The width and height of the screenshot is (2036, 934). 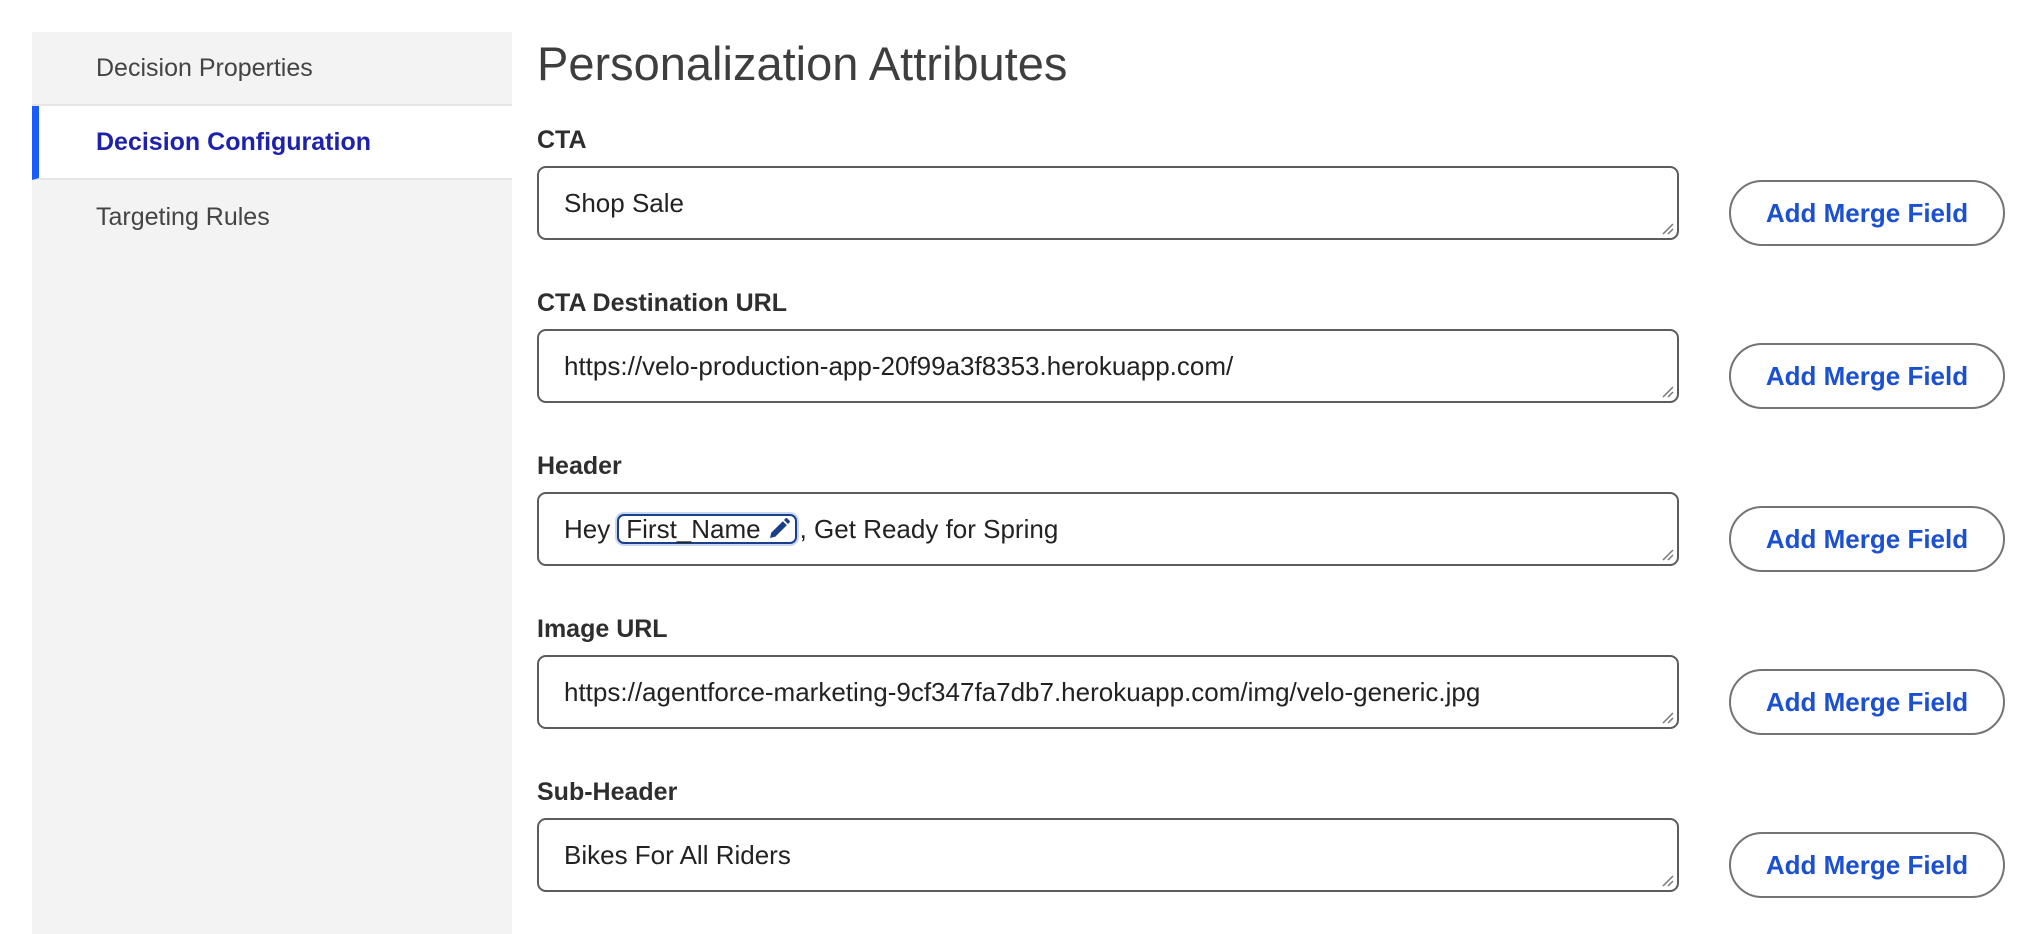 I want to click on field-value: Bikes For All Riders, so click(x=677, y=854).